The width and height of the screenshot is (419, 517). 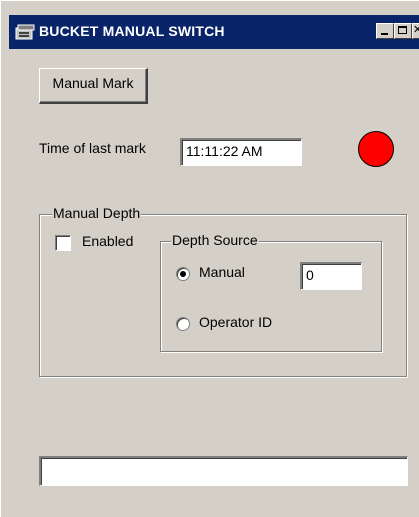 What do you see at coordinates (331, 276) in the screenshot?
I see `manual-depth-input: 0` at bounding box center [331, 276].